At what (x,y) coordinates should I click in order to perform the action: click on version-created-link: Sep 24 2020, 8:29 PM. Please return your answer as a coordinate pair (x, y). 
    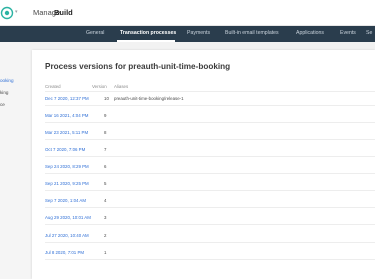
    Looking at the image, I should click on (67, 166).